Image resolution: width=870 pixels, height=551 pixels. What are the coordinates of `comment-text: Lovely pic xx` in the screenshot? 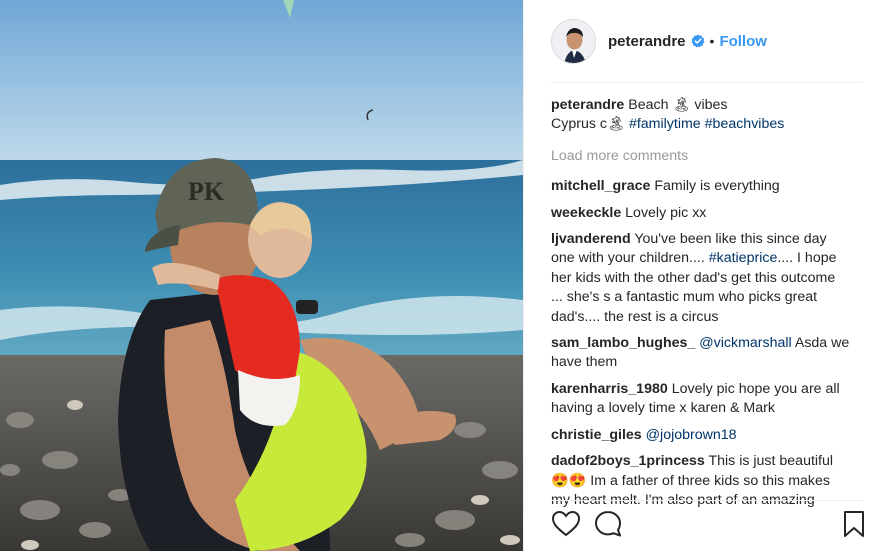 It's located at (666, 212).